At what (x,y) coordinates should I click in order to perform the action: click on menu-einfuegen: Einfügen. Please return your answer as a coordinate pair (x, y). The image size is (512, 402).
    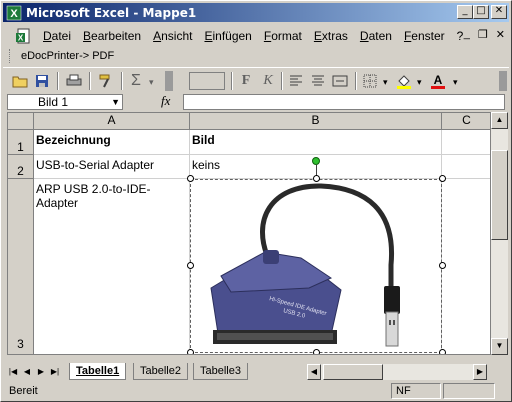
    Looking at the image, I should click on (227, 36).